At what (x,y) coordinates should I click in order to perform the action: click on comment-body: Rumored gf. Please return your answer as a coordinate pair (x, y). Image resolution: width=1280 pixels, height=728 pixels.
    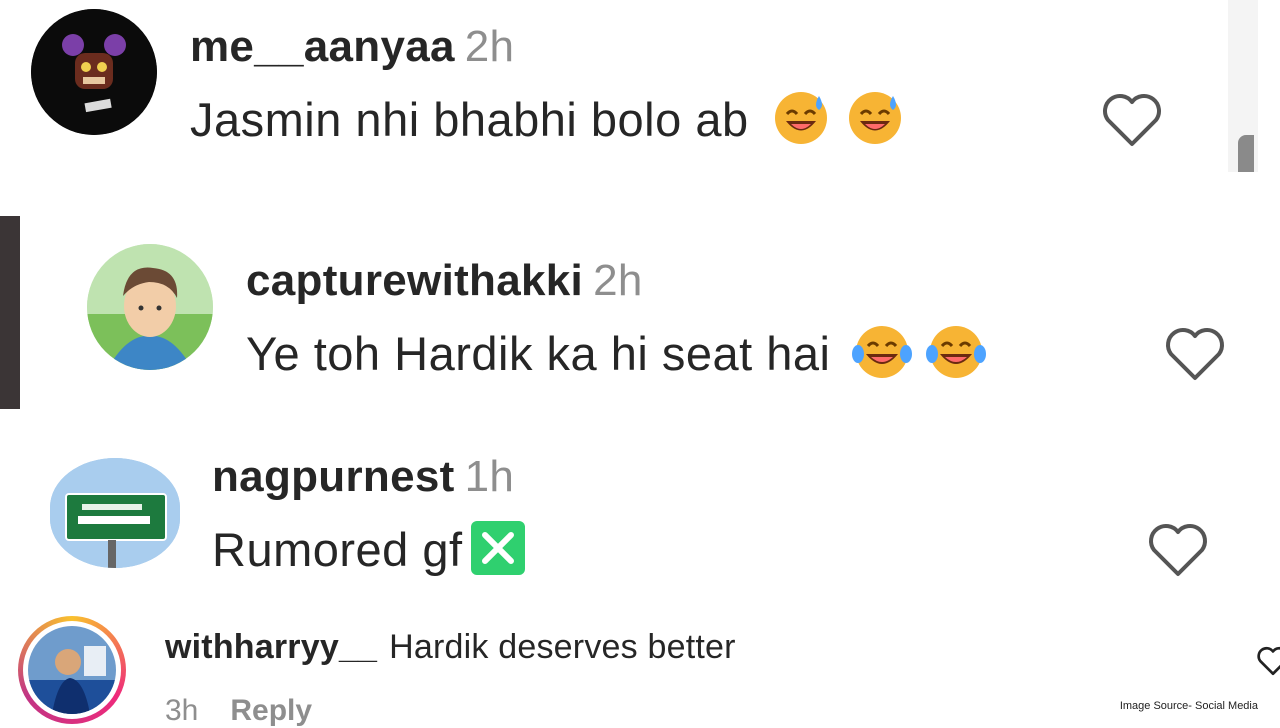
    Looking at the image, I should click on (337, 549).